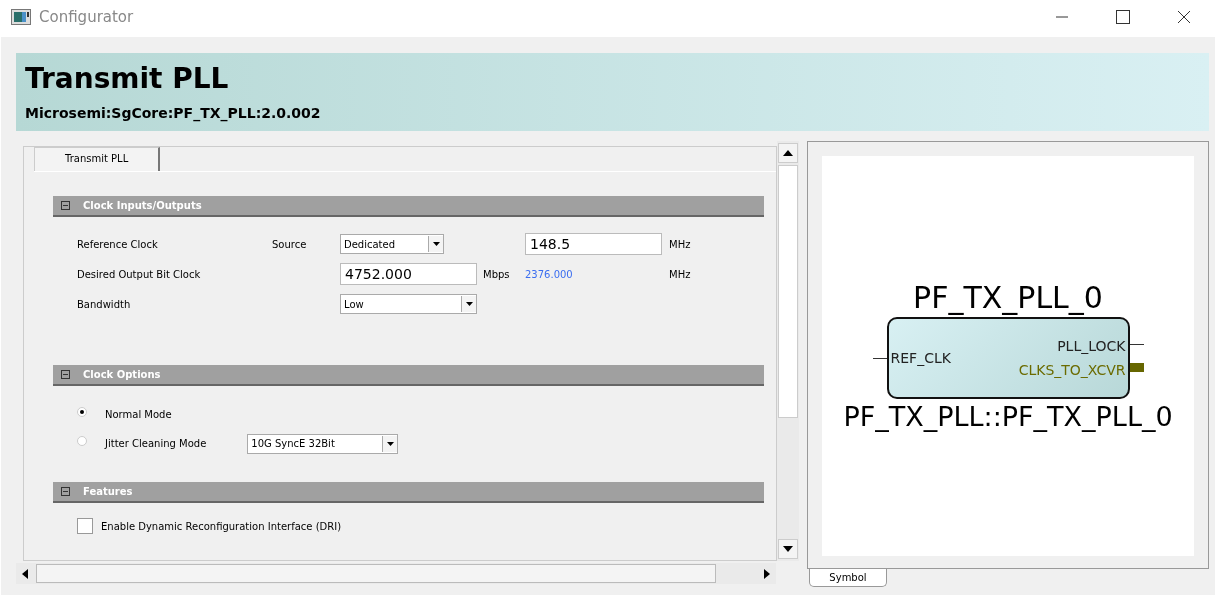 This screenshot has width=1215, height=595. Describe the element at coordinates (496, 274) in the screenshot. I see `unit-label: Mbps` at that location.